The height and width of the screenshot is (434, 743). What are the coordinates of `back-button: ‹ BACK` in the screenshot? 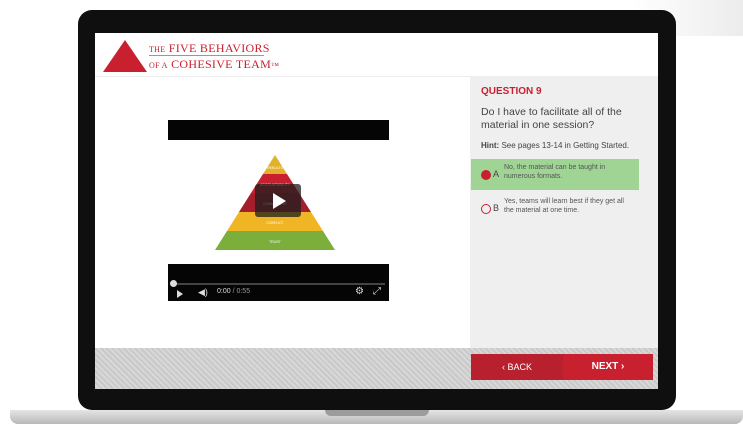 It's located at (517, 367).